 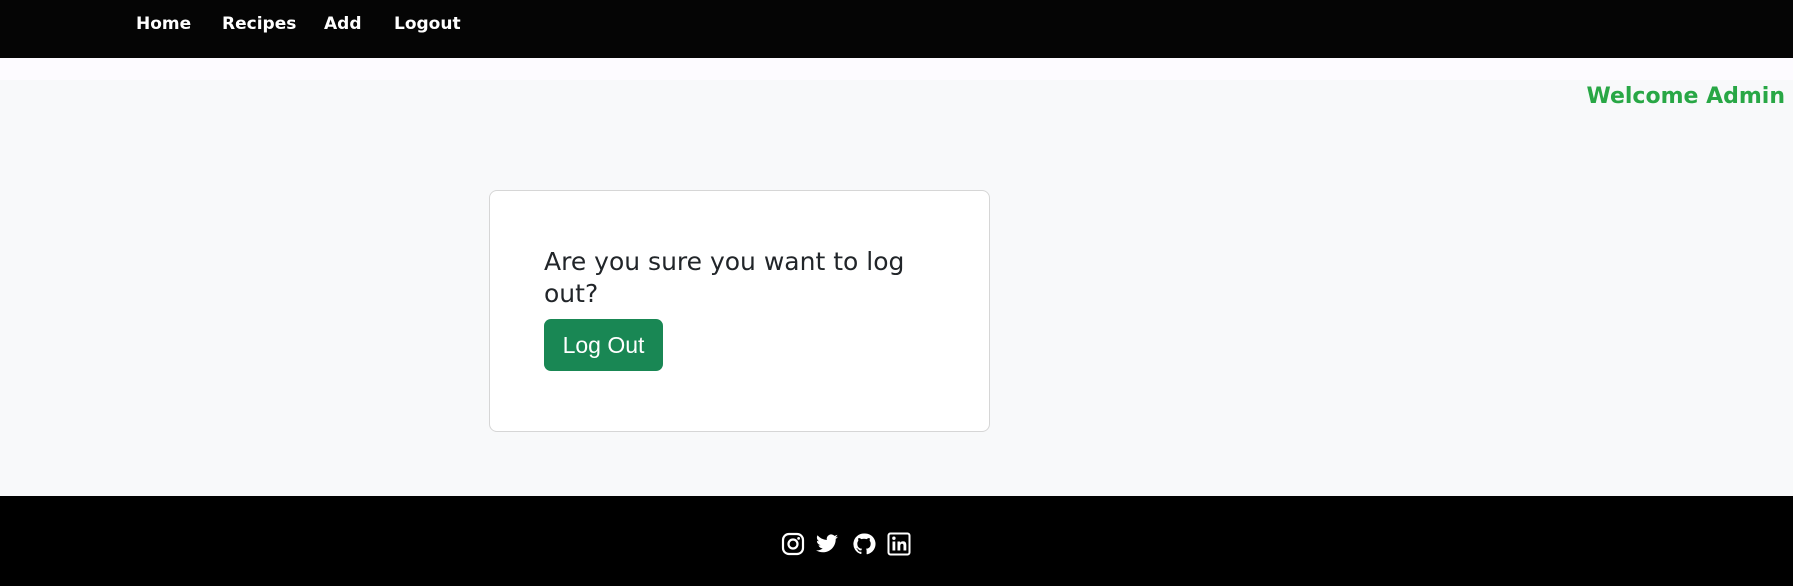 What do you see at coordinates (163, 24) in the screenshot?
I see `nav-home-link: Home` at bounding box center [163, 24].